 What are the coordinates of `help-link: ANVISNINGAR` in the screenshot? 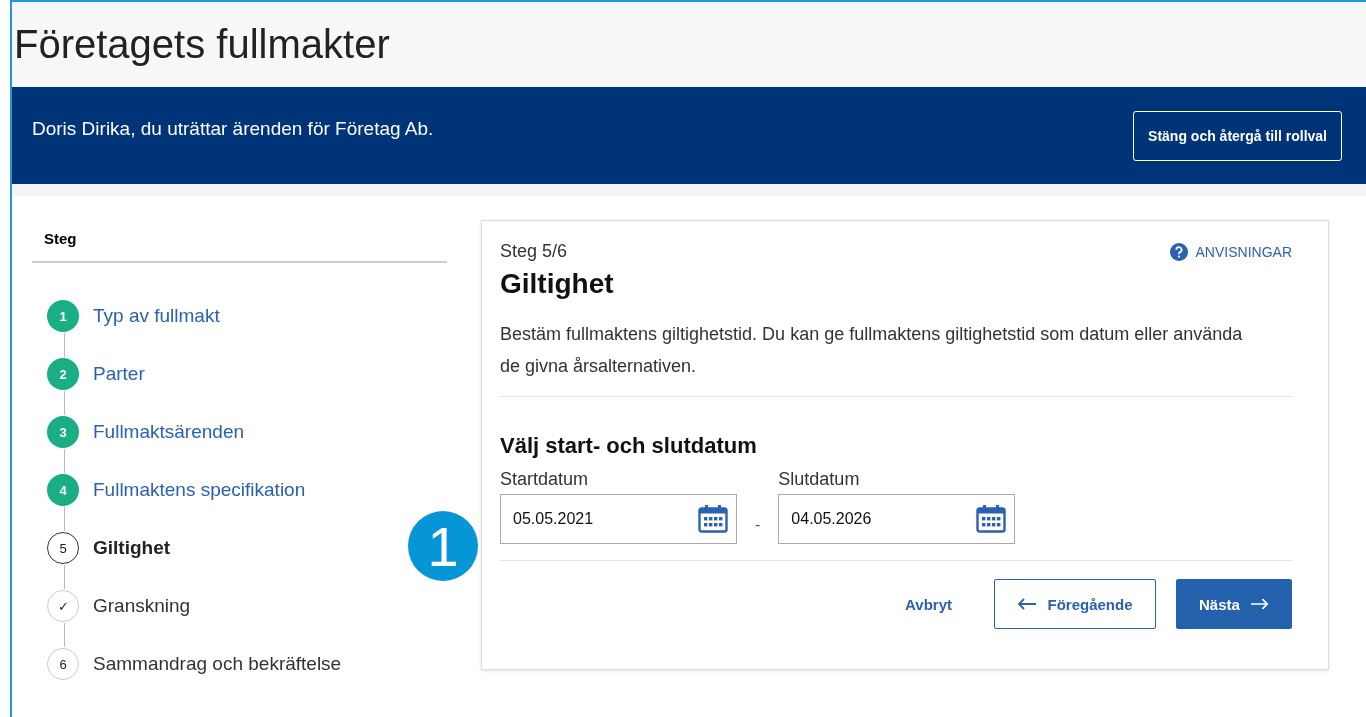 It's located at (1230, 252).